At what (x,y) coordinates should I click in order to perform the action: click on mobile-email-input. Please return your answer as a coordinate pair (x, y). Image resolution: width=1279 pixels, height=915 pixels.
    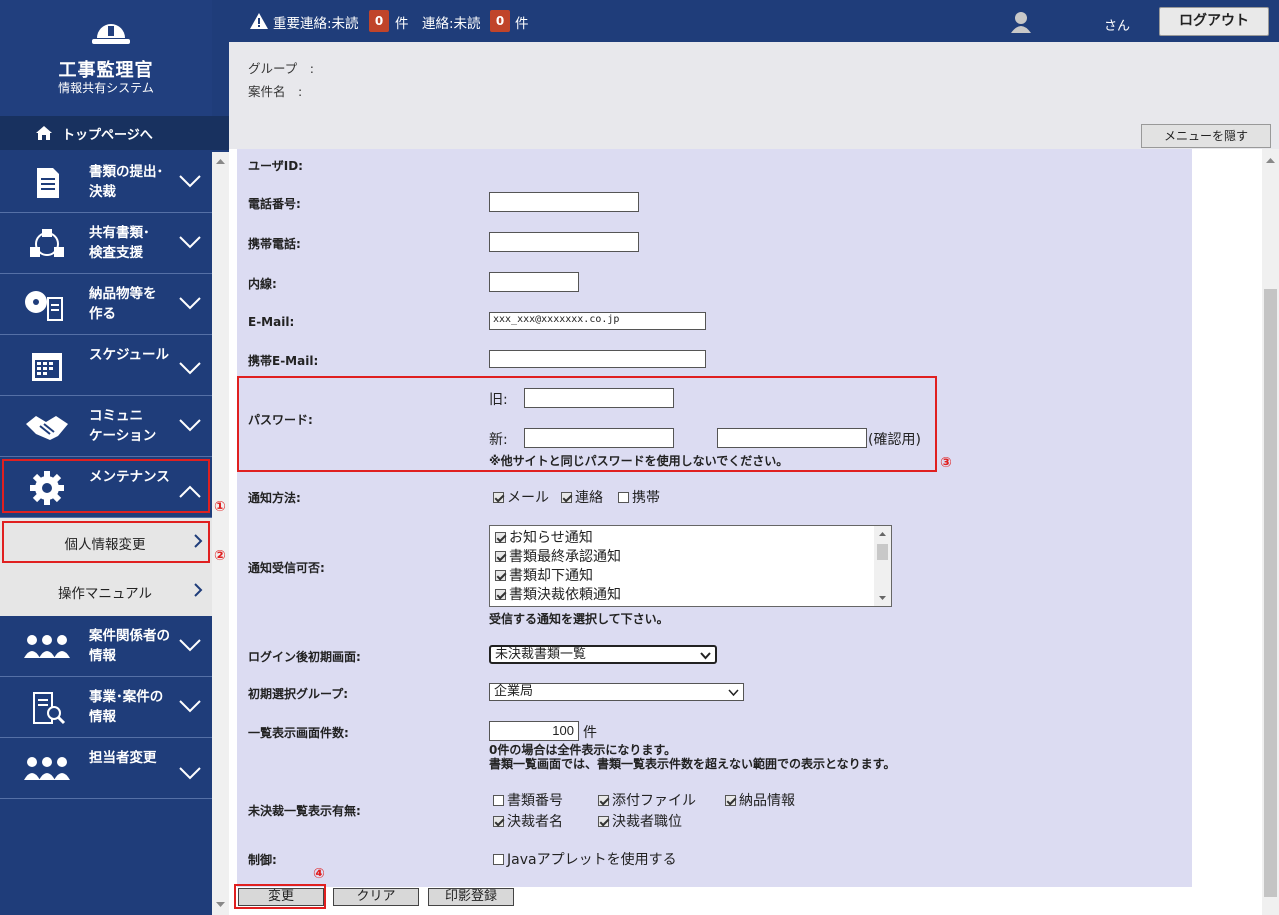
    Looking at the image, I should click on (597, 359).